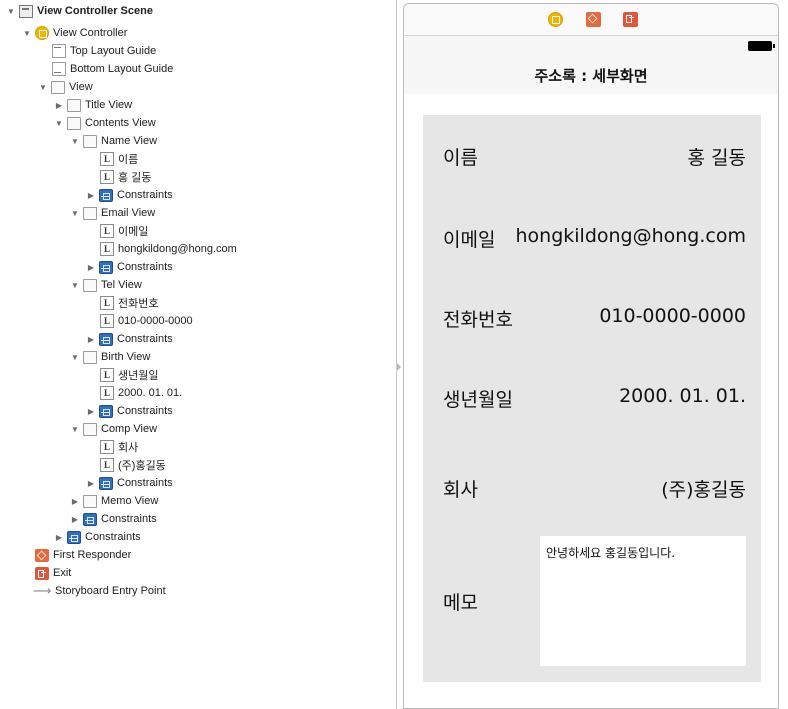  What do you see at coordinates (703, 490) in the screenshot?
I see `comp-value: (주)홍길동` at bounding box center [703, 490].